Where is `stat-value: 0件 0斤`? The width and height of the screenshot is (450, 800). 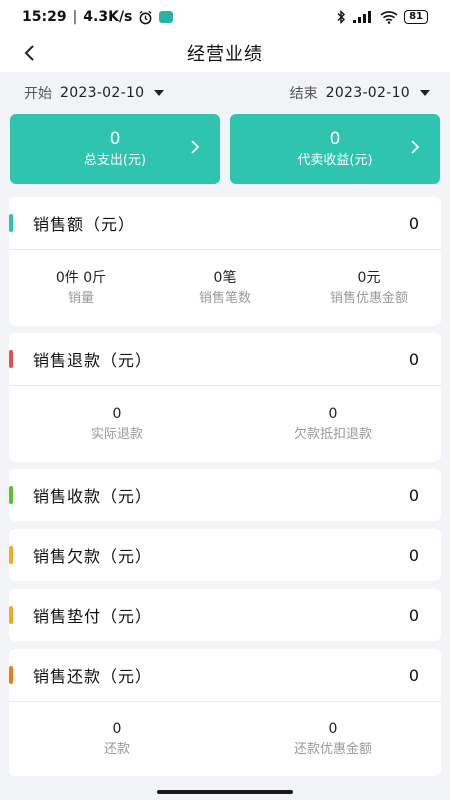 stat-value: 0件 0斤 is located at coordinates (81, 278).